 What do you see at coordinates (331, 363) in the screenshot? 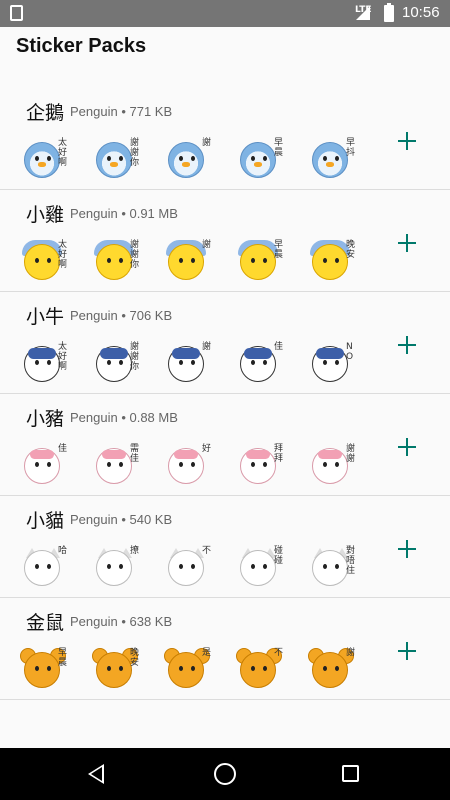
I see `cow-sticker-icon: NO` at bounding box center [331, 363].